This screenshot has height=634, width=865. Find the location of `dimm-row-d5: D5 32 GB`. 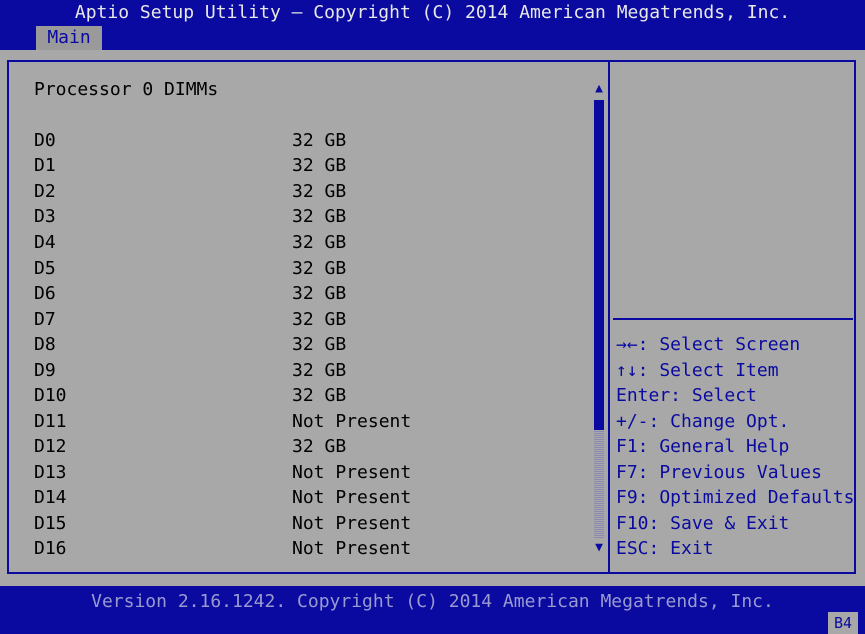

dimm-row-d5: D5 32 GB is located at coordinates (190, 268).